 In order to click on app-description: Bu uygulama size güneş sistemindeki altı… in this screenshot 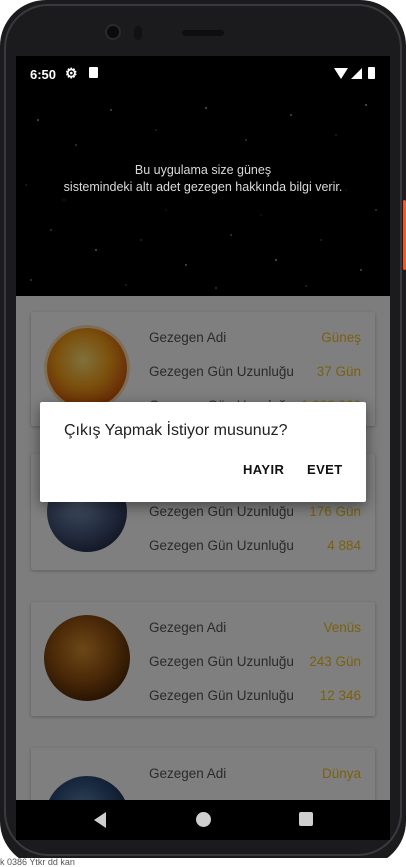, I will do `click(203, 179)`.